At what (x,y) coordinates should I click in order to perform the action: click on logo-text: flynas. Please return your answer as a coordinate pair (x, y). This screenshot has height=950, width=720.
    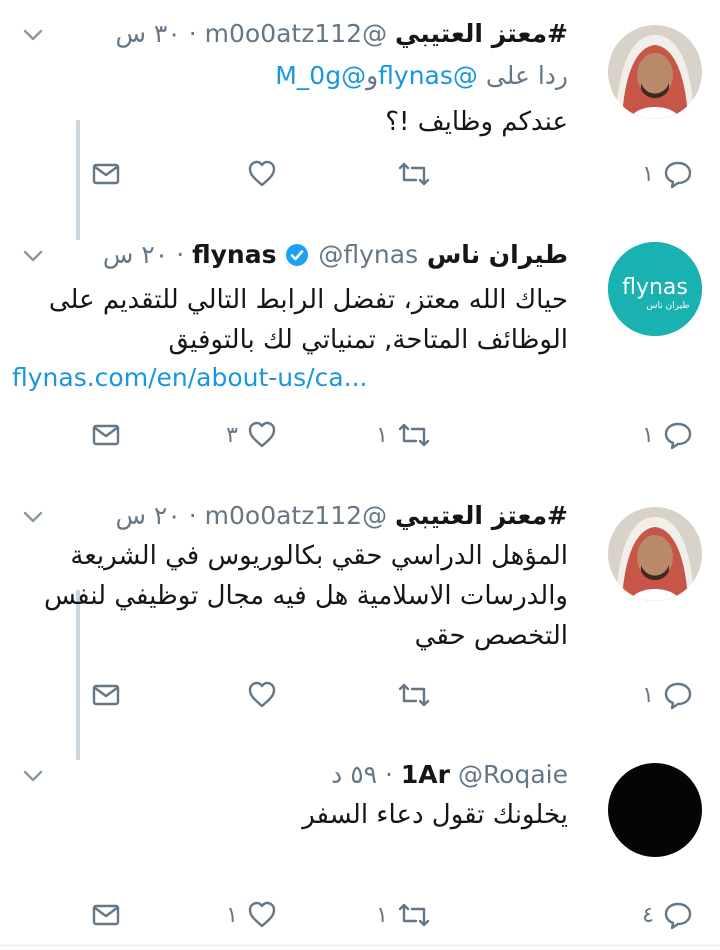
    Looking at the image, I should click on (655, 287).